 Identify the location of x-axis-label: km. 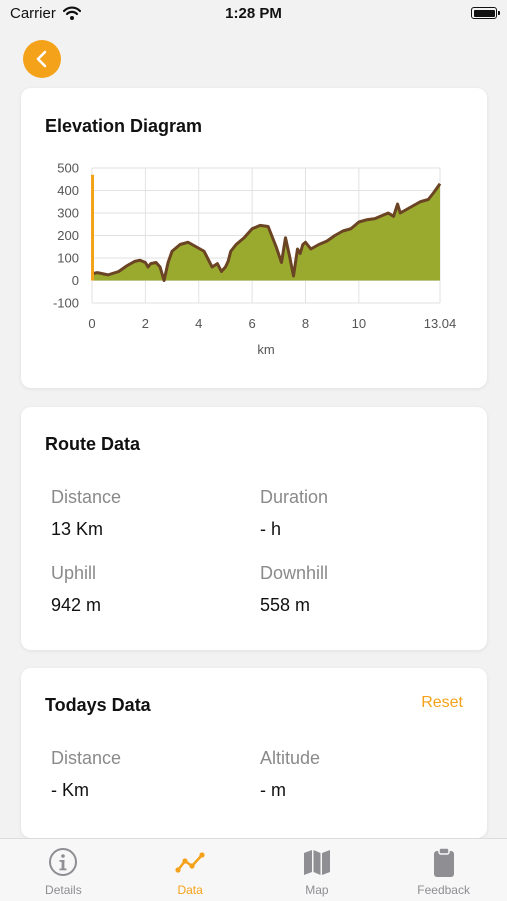
(265, 349).